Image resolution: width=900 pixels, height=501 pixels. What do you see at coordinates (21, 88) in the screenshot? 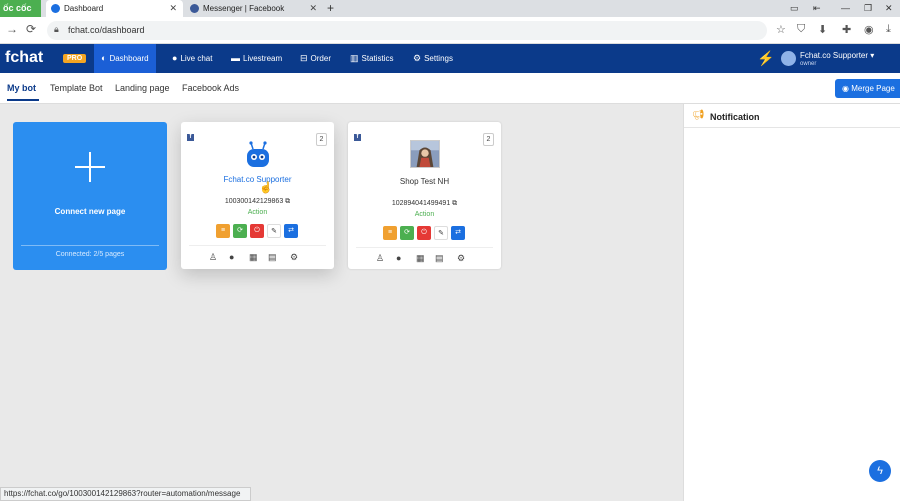
I see `tab-my-bot: My bot` at bounding box center [21, 88].